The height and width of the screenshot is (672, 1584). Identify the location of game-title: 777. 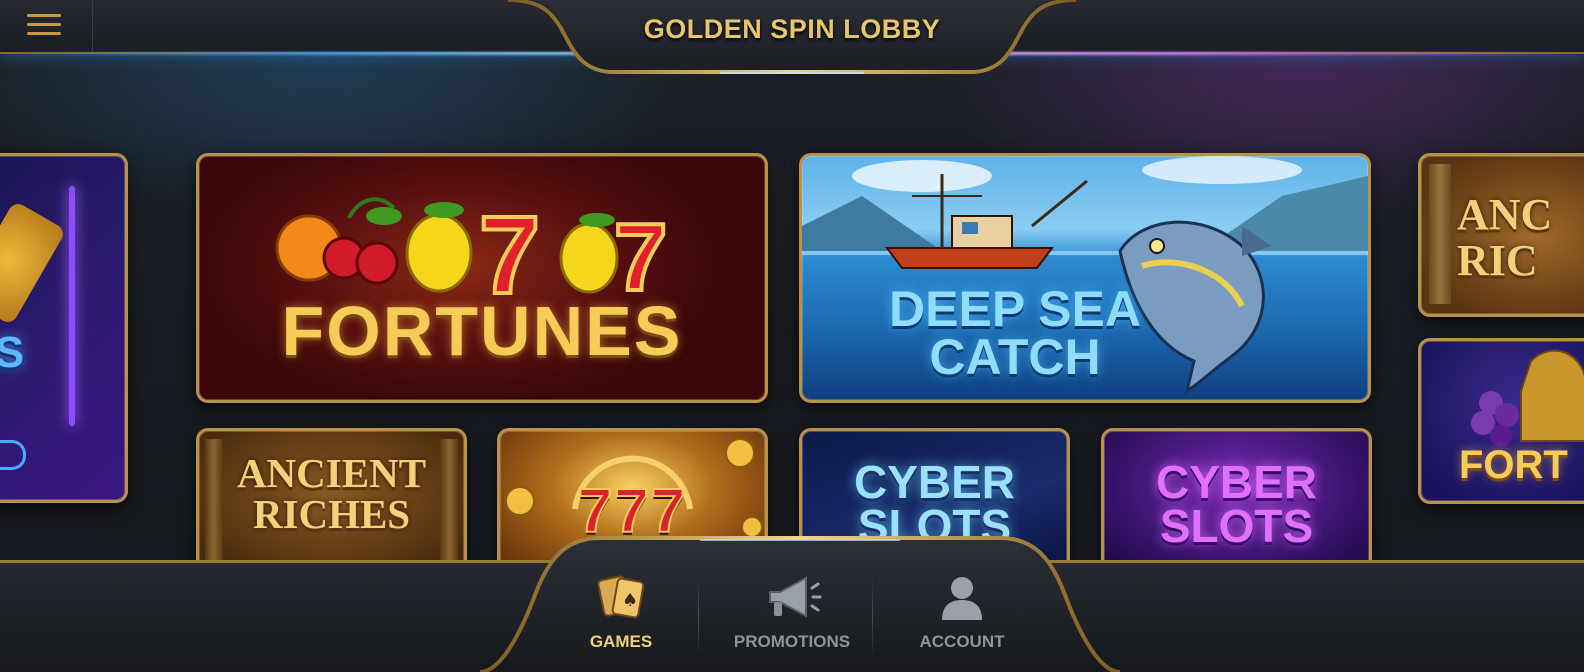
(632, 511).